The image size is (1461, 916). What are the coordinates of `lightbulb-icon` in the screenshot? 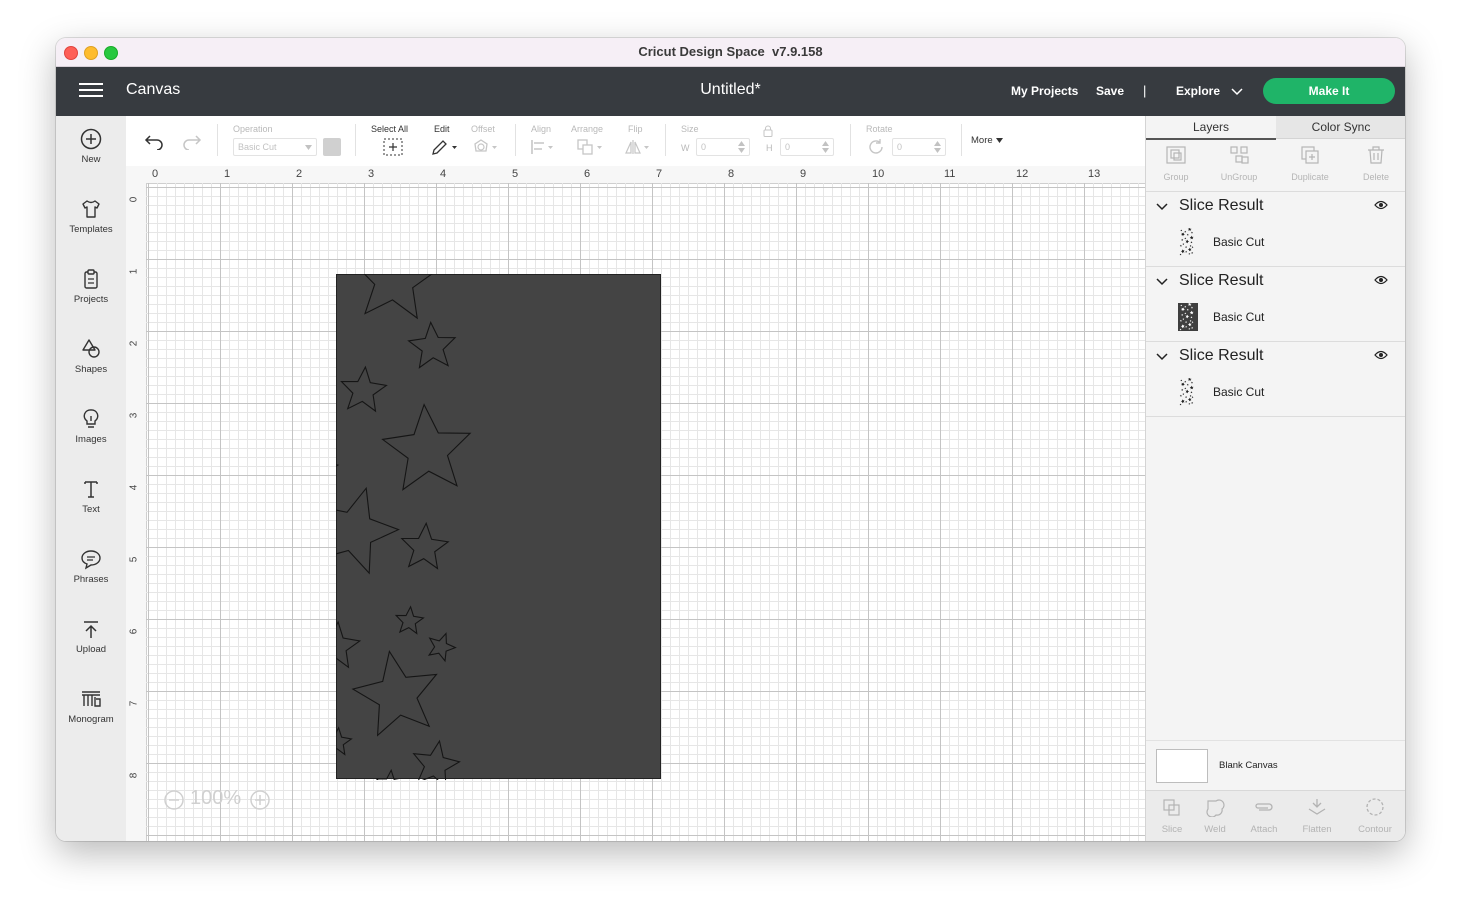 It's located at (91, 418).